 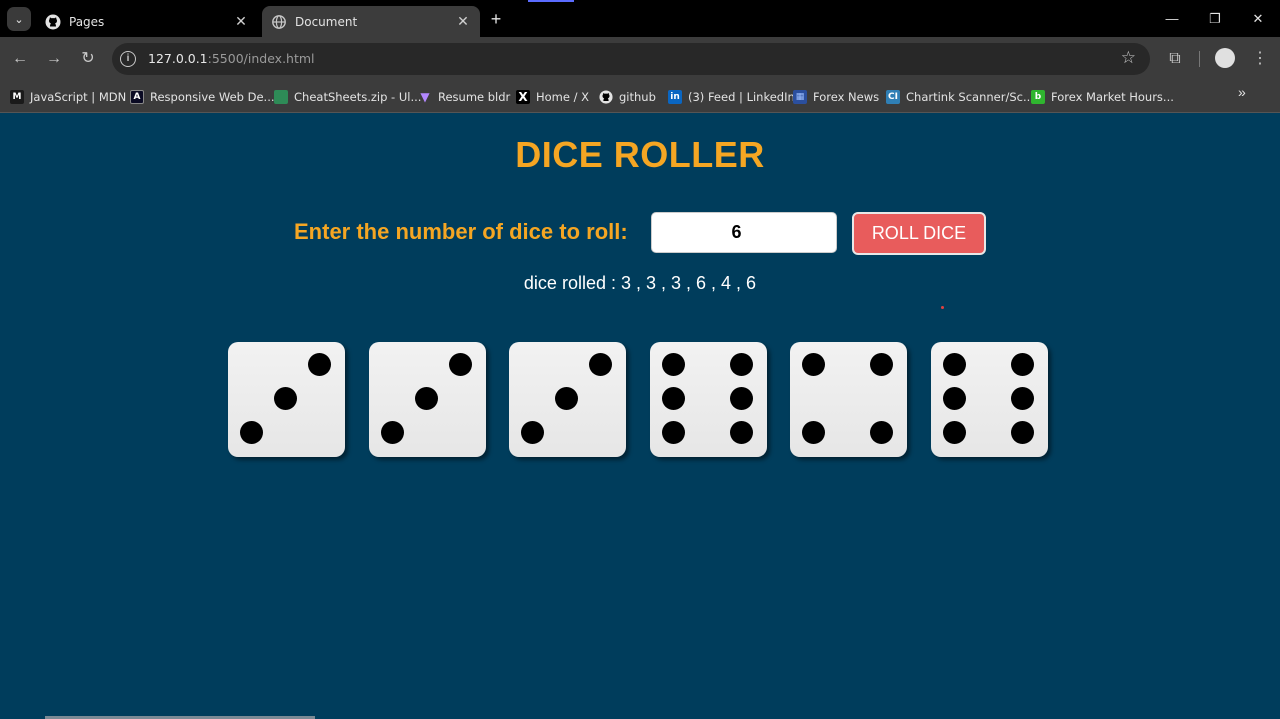 I want to click on close-window-icon: ✕, so click(x=1258, y=19).